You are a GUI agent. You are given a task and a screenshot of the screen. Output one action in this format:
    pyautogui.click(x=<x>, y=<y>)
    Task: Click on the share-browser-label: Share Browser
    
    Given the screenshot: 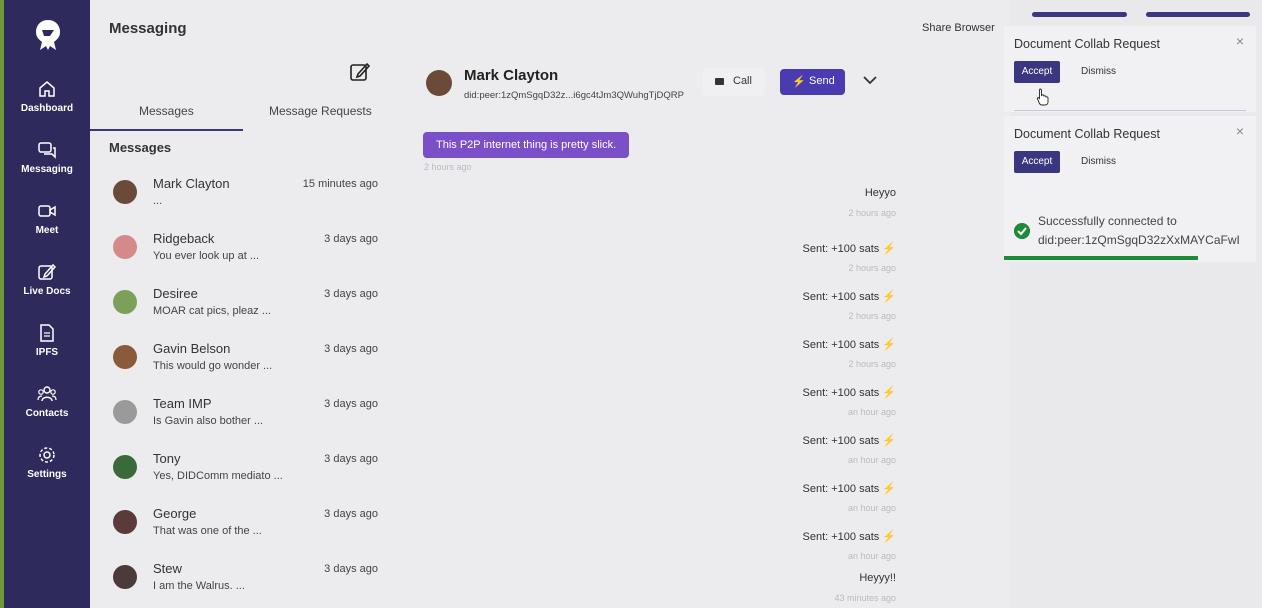 What is the action you would take?
    pyautogui.click(x=958, y=28)
    